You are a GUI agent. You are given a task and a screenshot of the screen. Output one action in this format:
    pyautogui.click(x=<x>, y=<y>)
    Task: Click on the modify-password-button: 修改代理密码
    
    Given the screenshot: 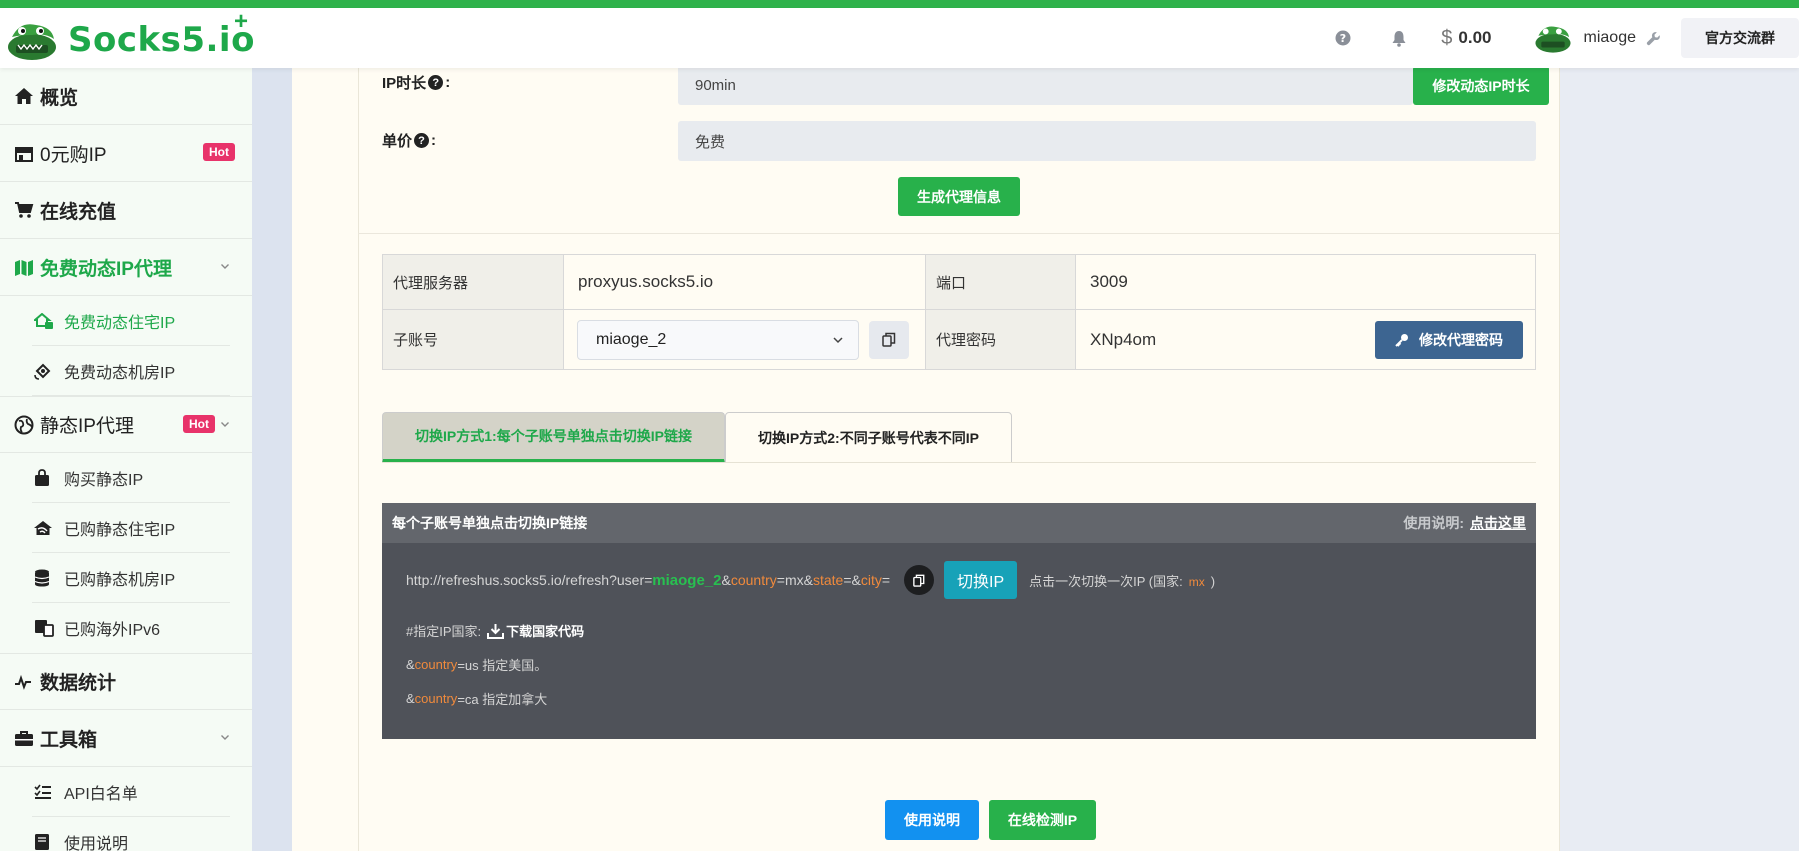 What is the action you would take?
    pyautogui.click(x=1449, y=339)
    